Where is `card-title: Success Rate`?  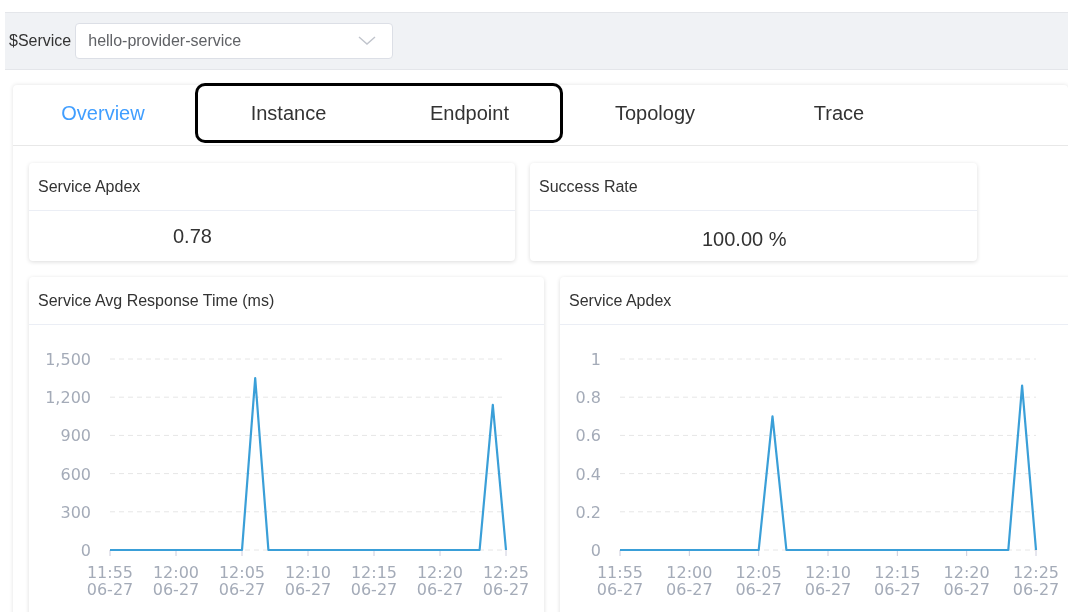
card-title: Success Rate is located at coordinates (588, 186).